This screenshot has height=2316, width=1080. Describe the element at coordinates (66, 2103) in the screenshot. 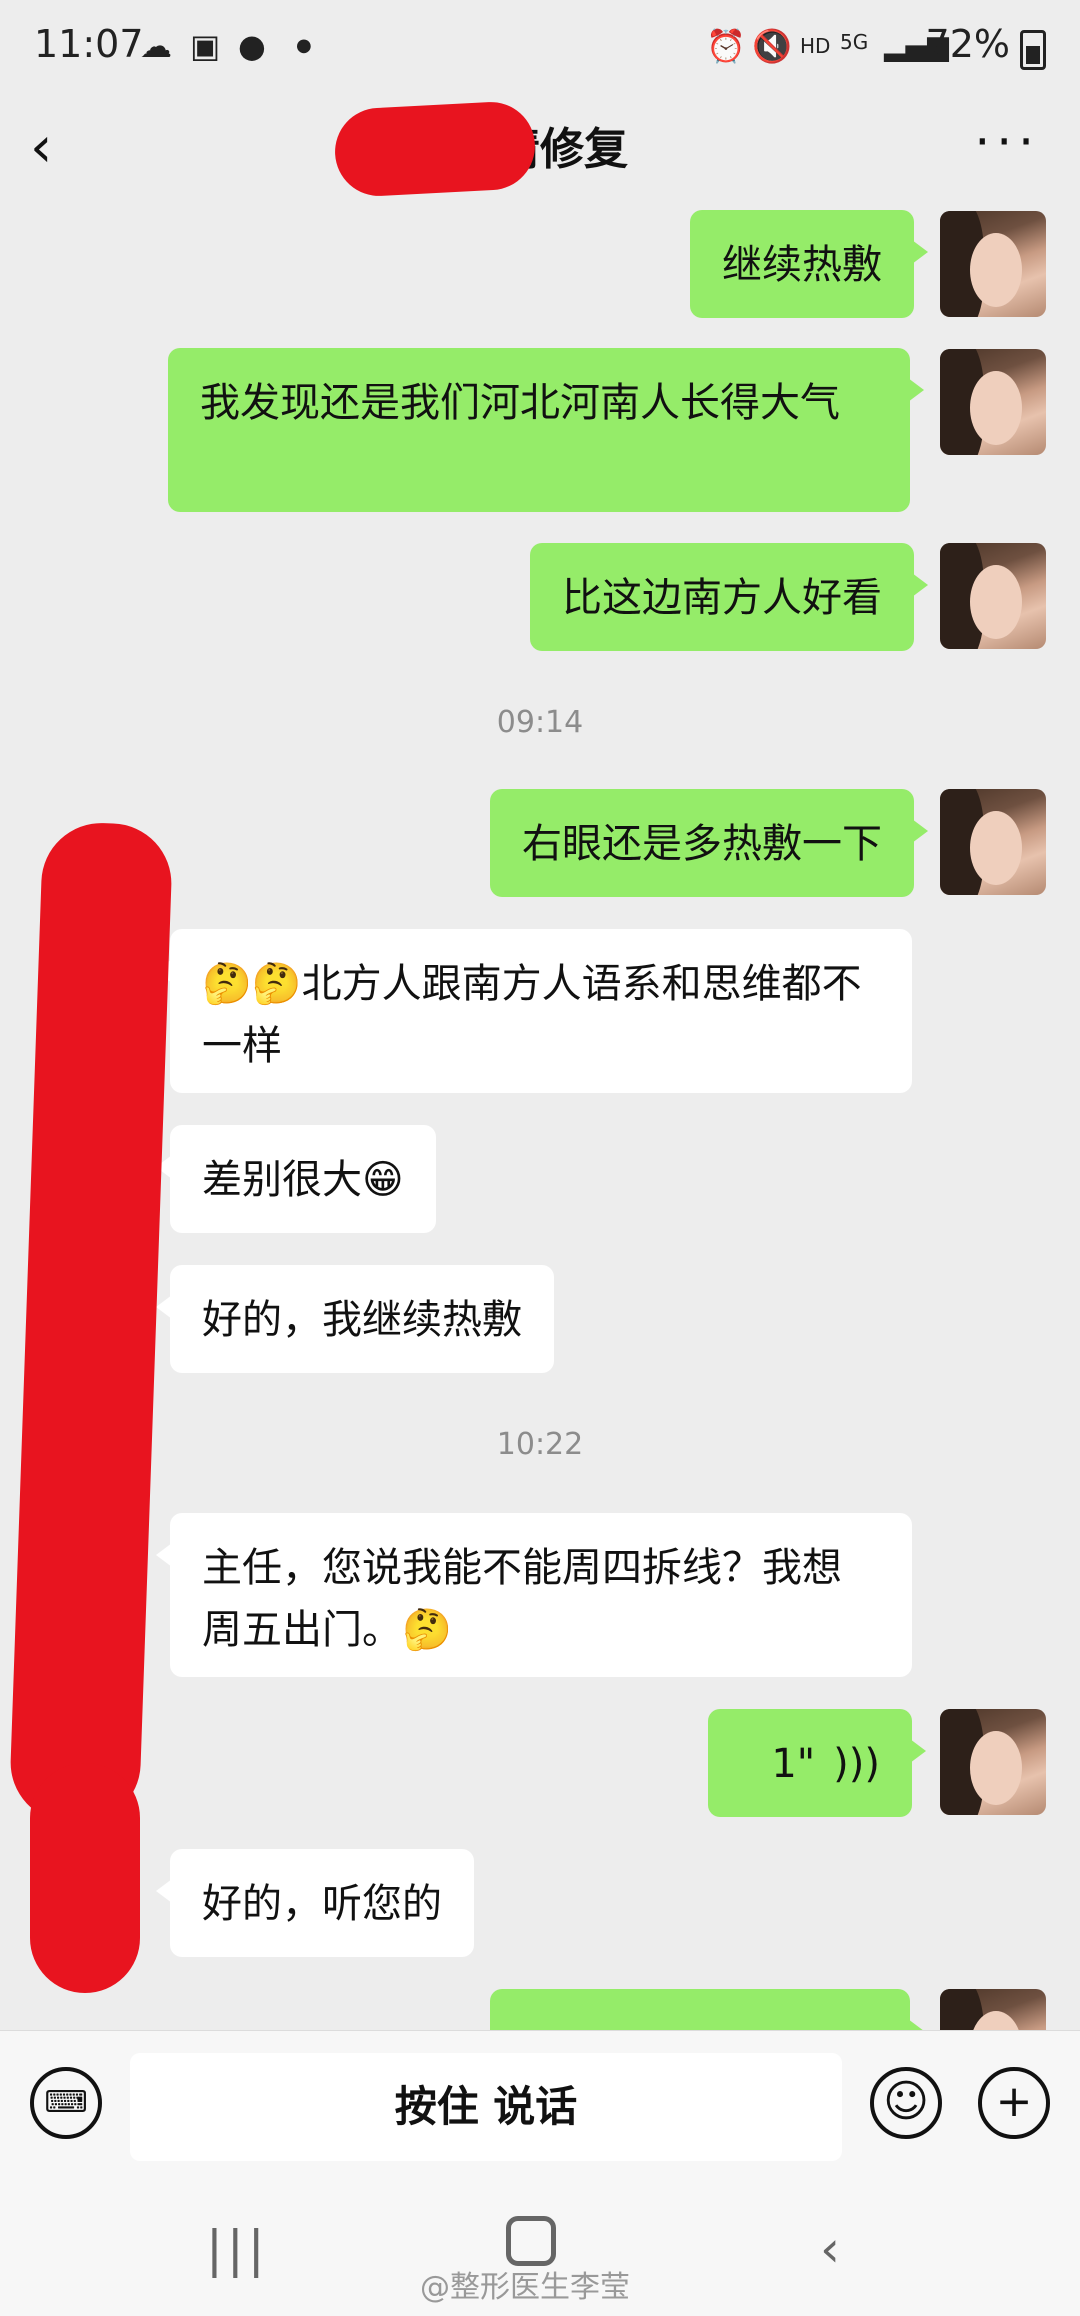

I see `keyboard-icon: ⌨` at that location.